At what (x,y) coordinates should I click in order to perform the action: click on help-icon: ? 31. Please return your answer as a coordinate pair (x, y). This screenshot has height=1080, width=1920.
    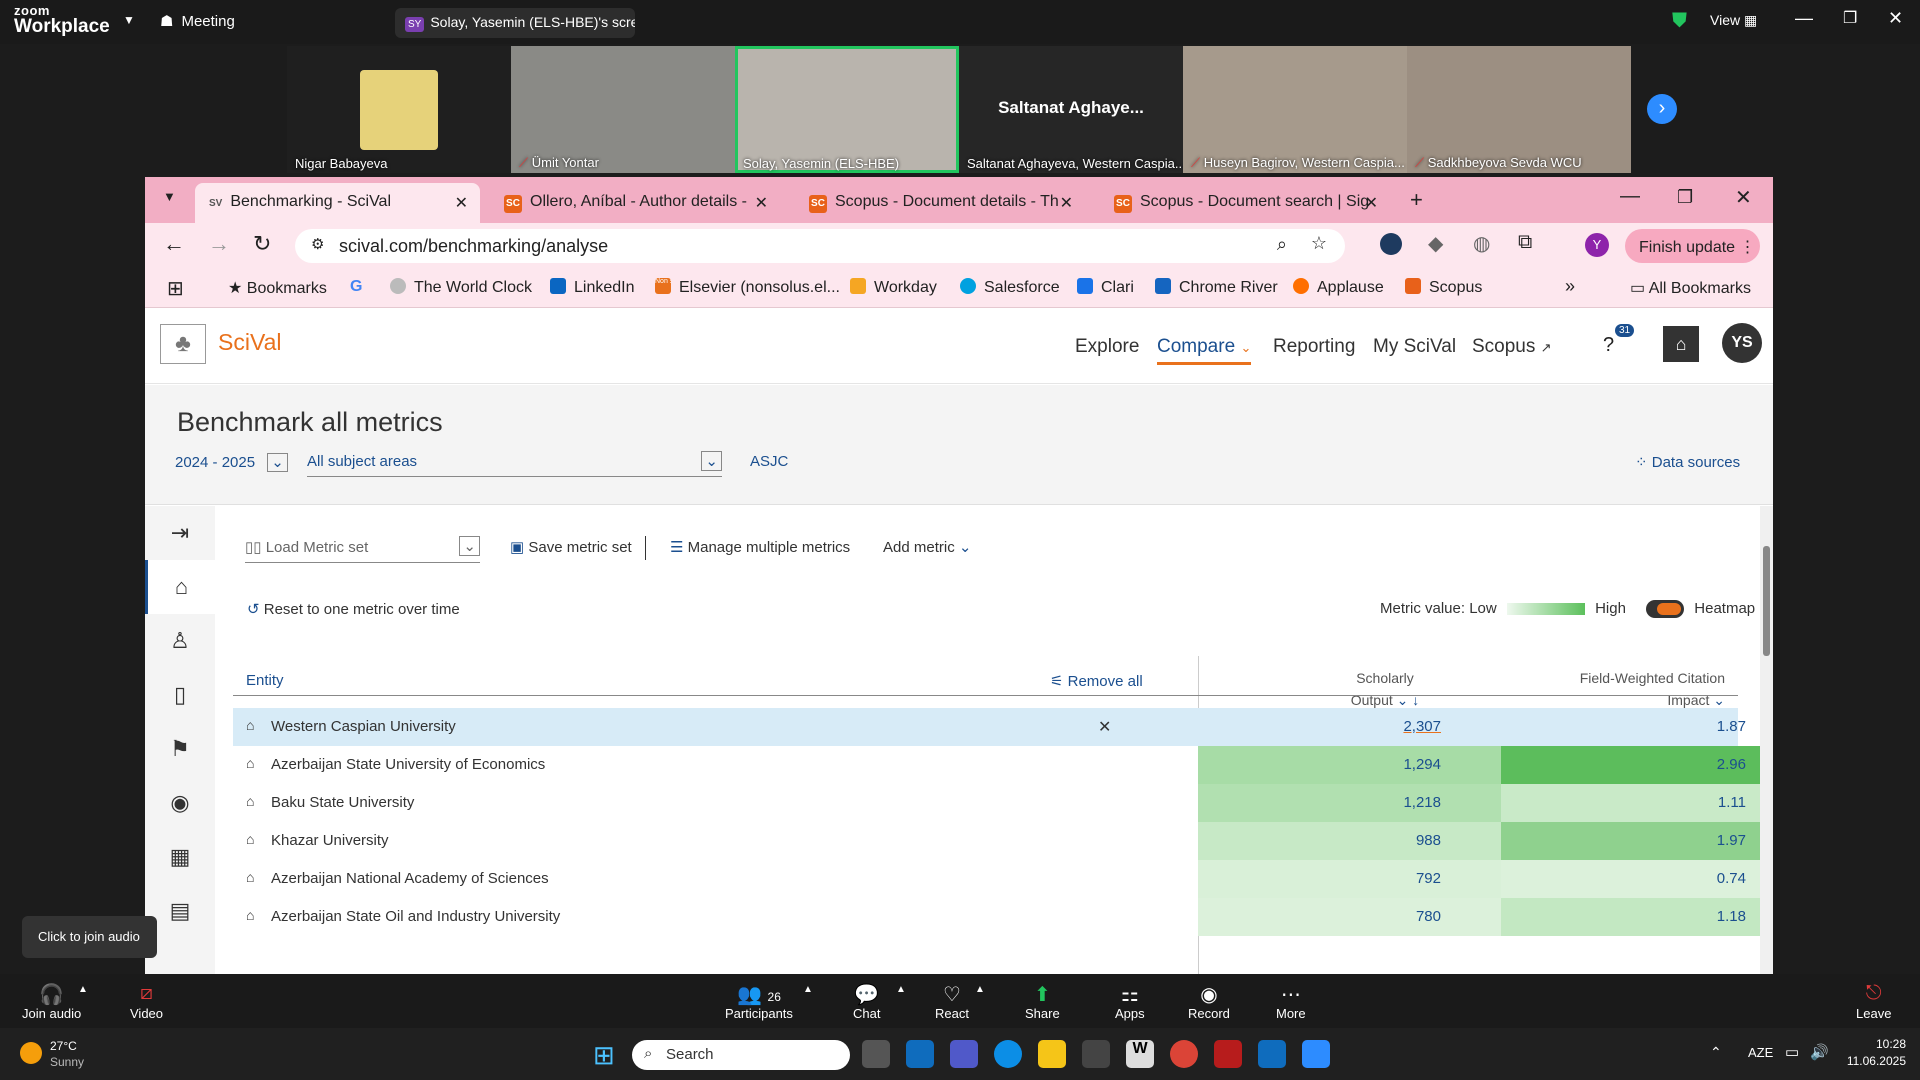
    Looking at the image, I should click on (1619, 340).